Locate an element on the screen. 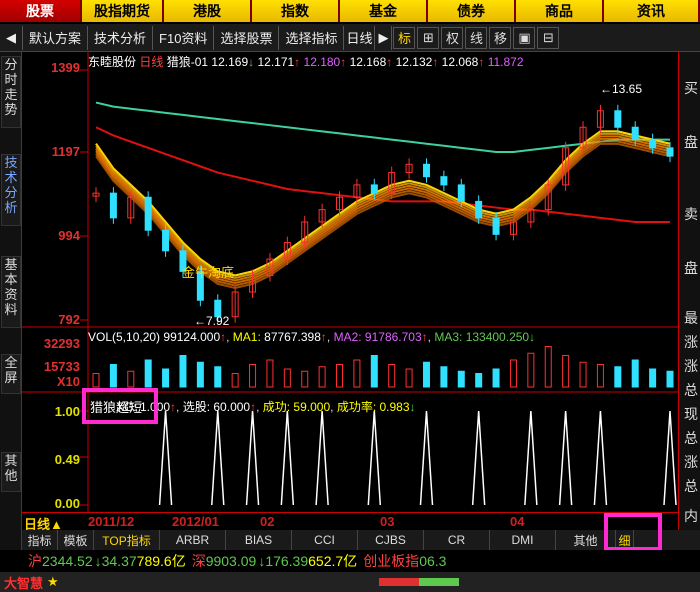 Image resolution: width=700 pixels, height=592 pixels. low-value: 7.92 is located at coordinates (218, 321).